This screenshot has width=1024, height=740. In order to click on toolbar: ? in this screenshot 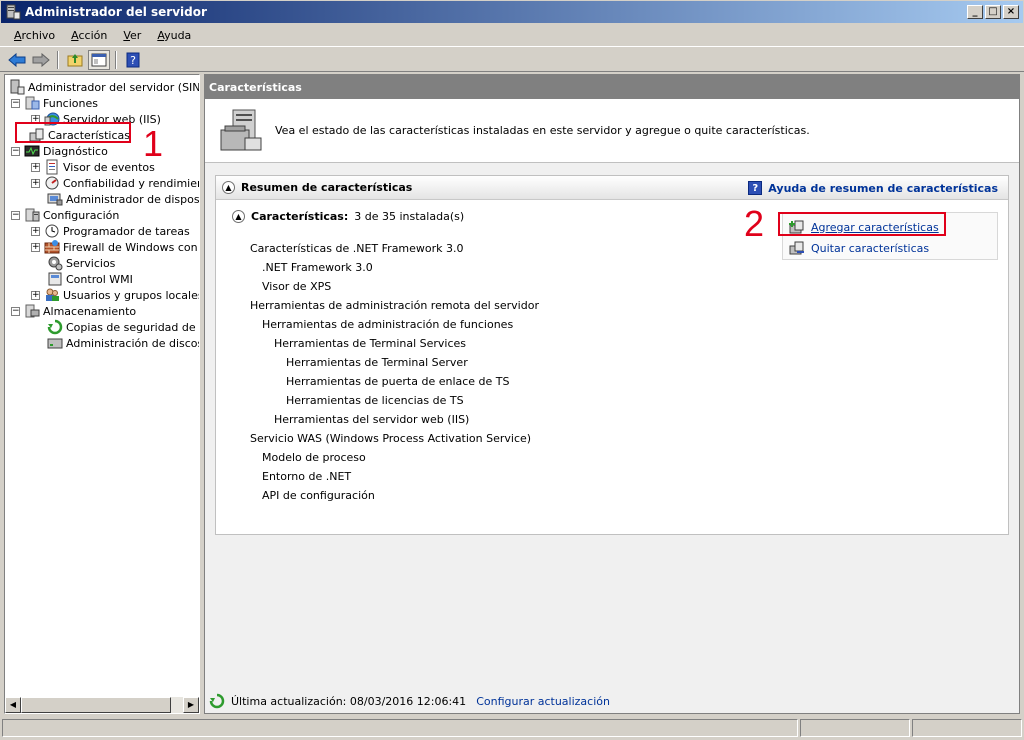, I will do `click(512, 60)`.